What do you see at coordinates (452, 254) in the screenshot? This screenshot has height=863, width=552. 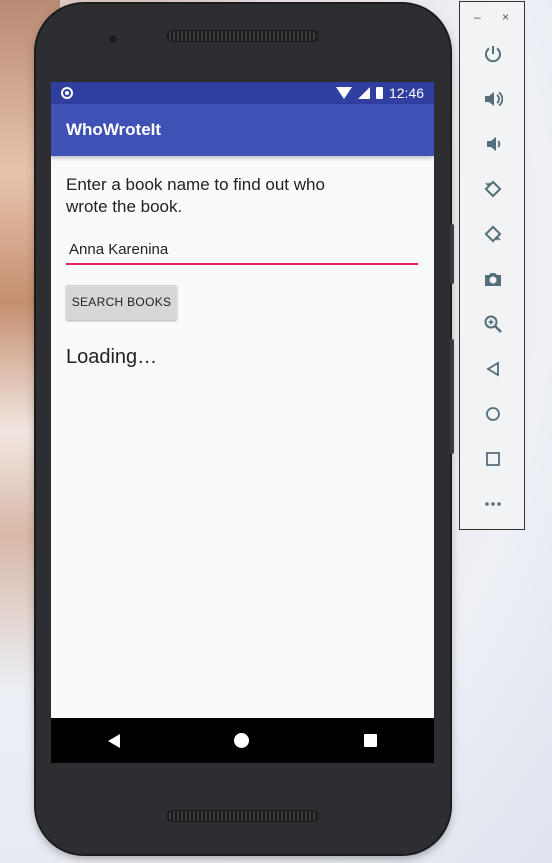 I see `volume-rocker` at bounding box center [452, 254].